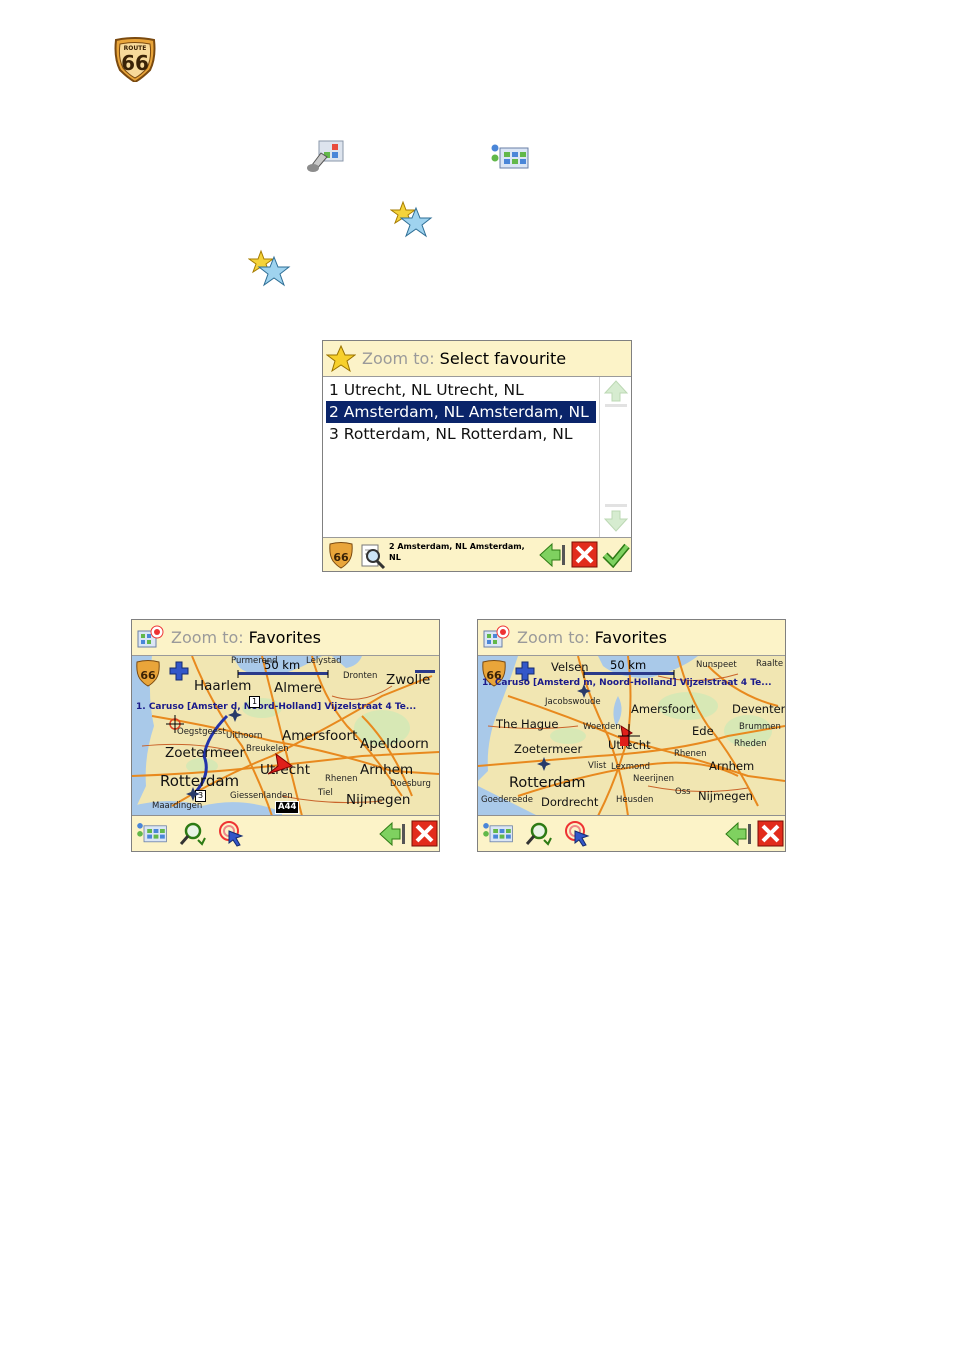 The image size is (954, 1350). What do you see at coordinates (602, 727) in the screenshot?
I see `place-label: Woerden` at bounding box center [602, 727].